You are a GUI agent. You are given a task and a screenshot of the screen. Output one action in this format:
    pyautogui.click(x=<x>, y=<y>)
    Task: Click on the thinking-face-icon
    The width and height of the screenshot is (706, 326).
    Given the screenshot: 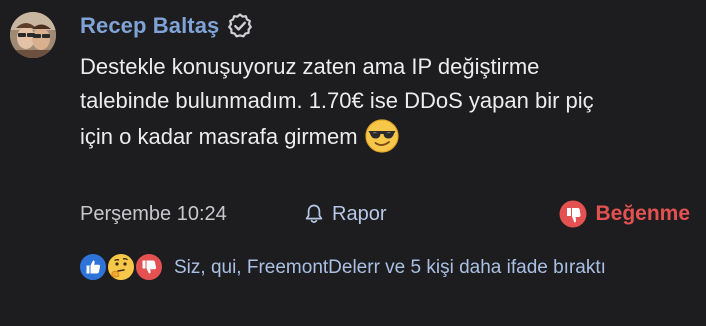 What is the action you would take?
    pyautogui.click(x=121, y=267)
    